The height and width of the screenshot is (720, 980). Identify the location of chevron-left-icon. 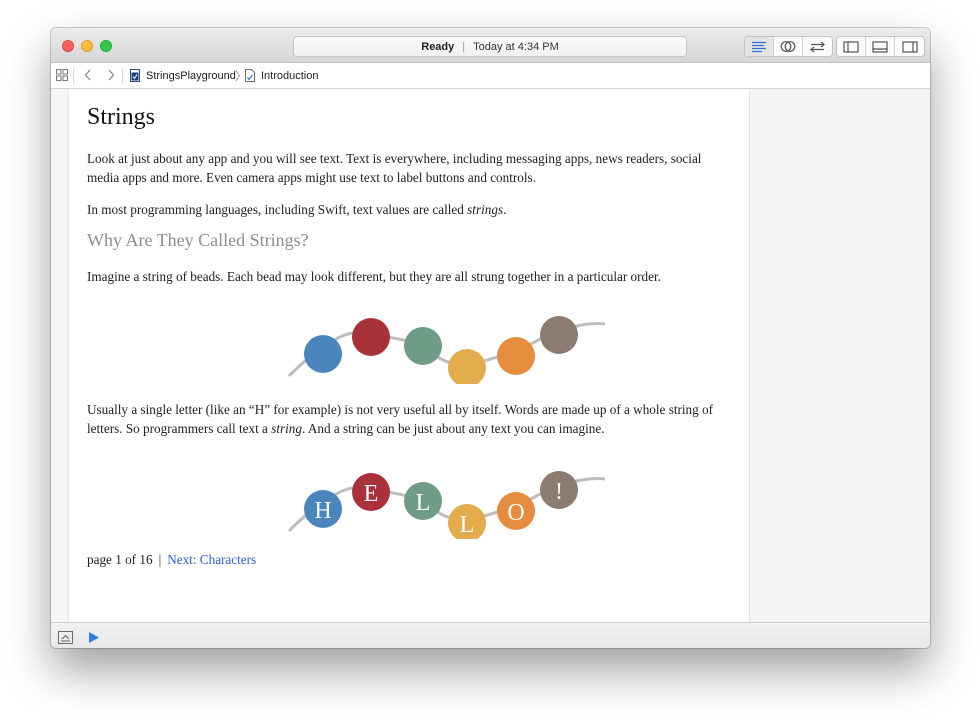
(87, 75).